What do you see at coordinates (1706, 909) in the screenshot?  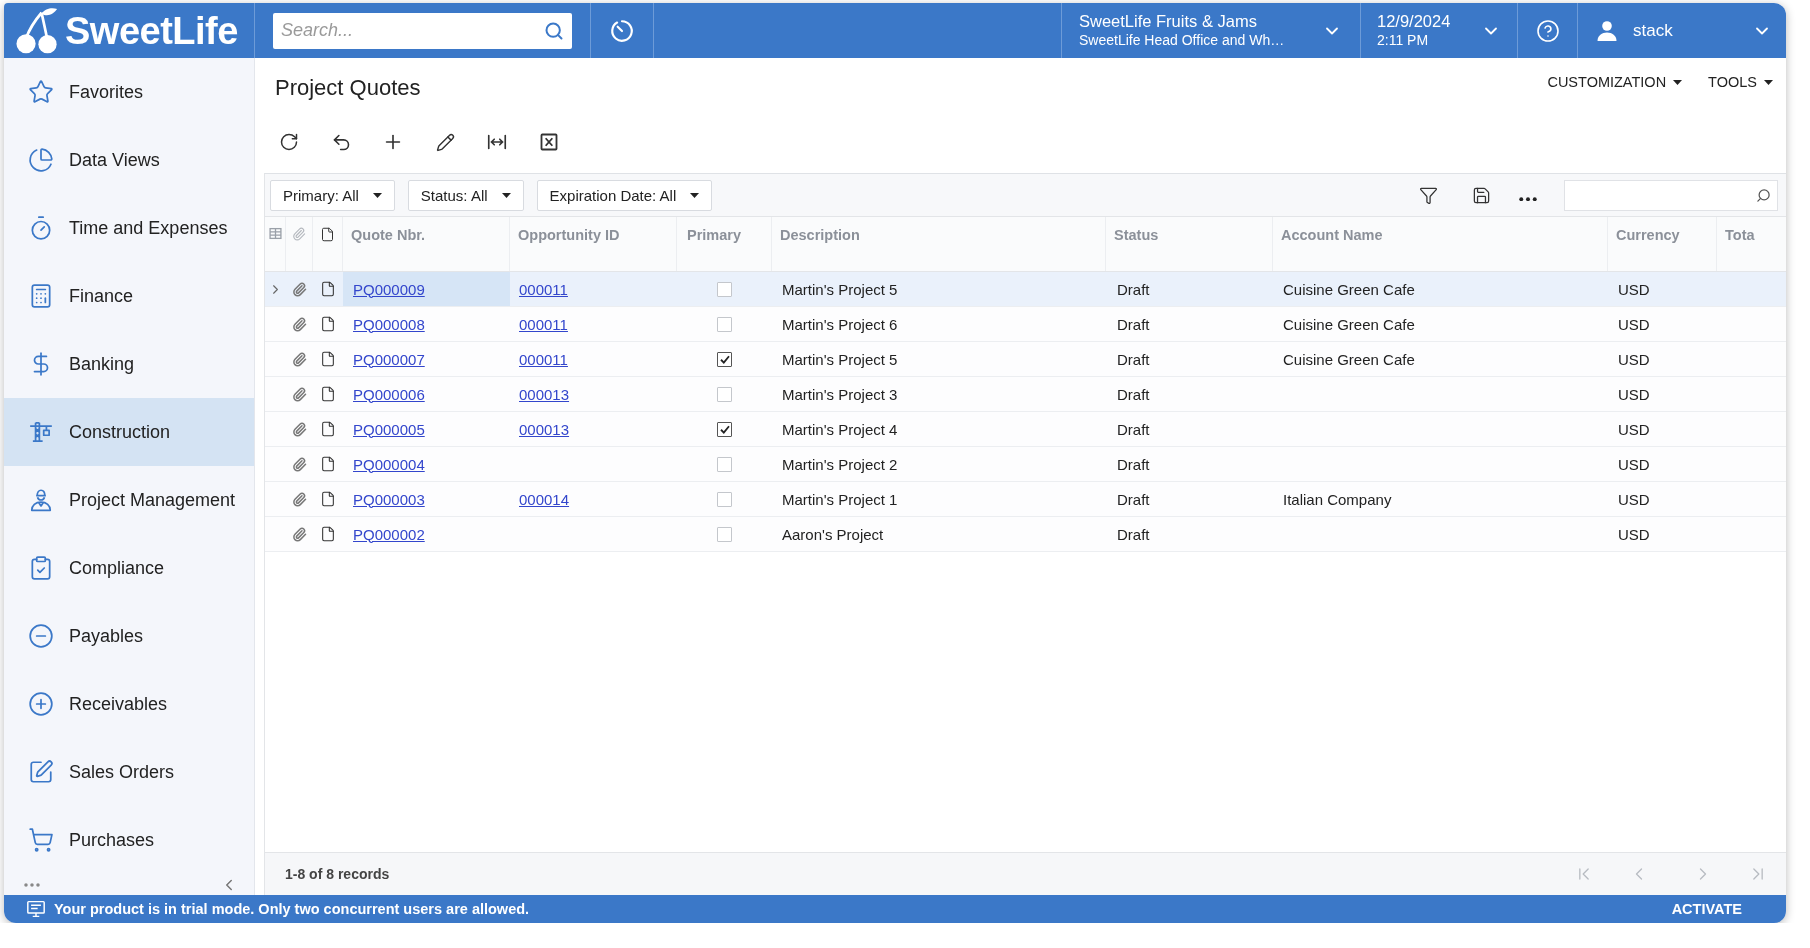 I see `activate-button: ACTIVATE` at bounding box center [1706, 909].